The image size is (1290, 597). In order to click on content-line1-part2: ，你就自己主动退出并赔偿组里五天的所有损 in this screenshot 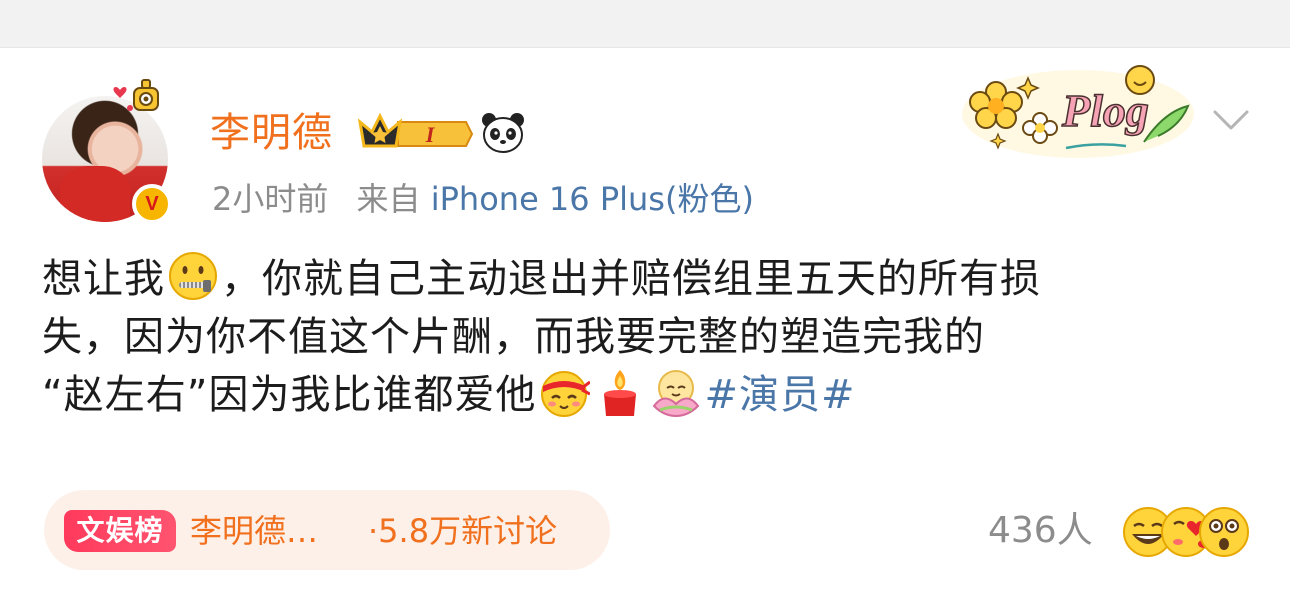, I will do `click(631, 279)`.